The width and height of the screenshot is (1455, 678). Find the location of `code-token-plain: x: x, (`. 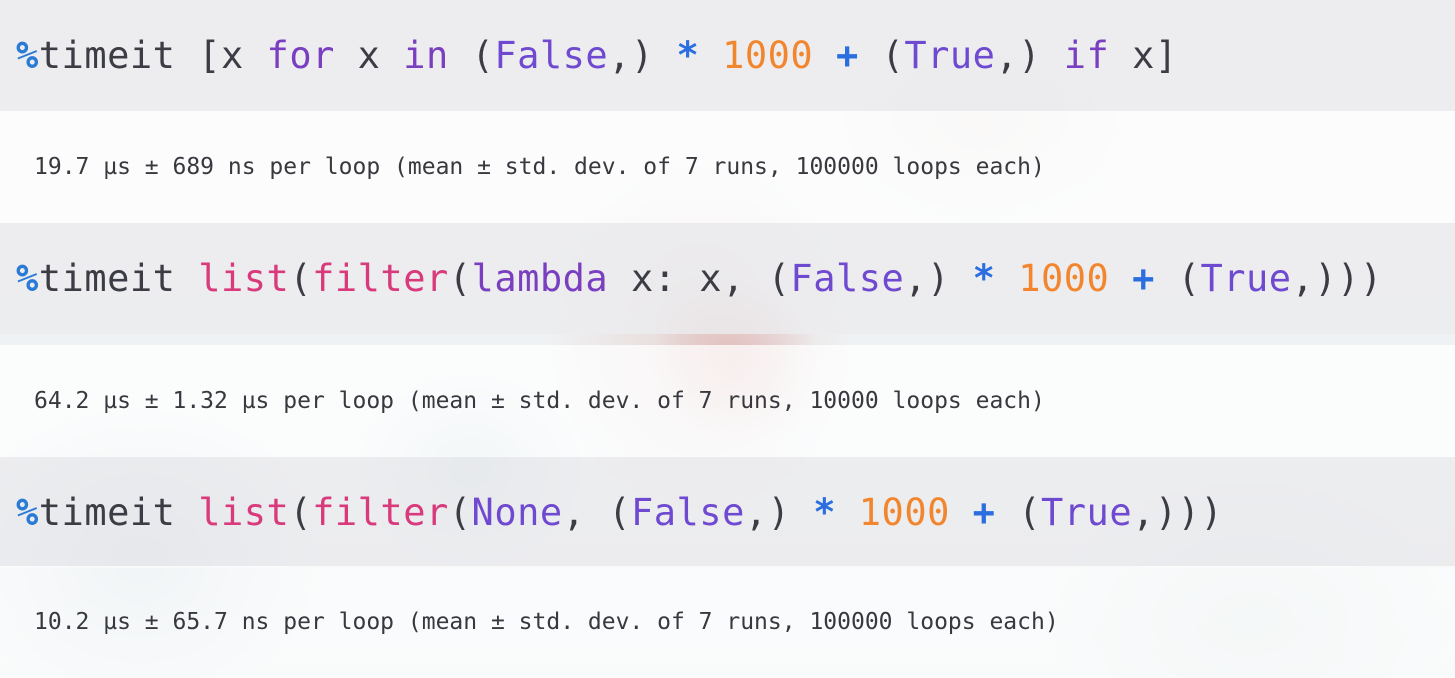

code-token-plain: x: x, ( is located at coordinates (699, 278).